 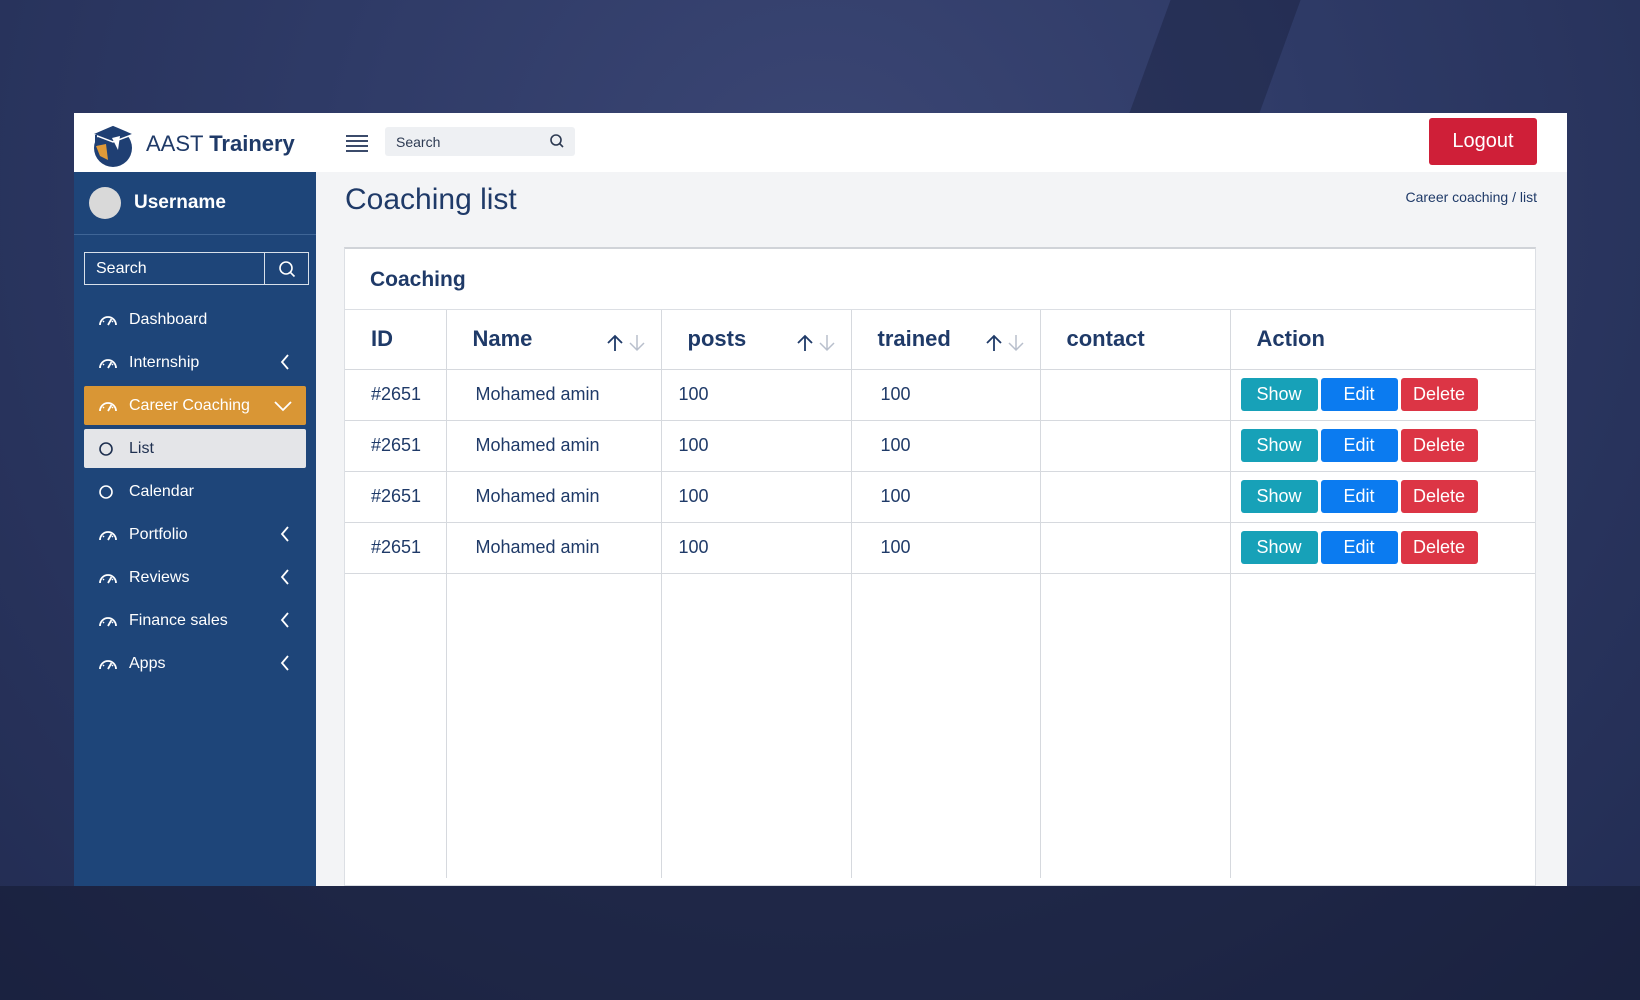 I want to click on brand-prefix: AAST, so click(x=175, y=143).